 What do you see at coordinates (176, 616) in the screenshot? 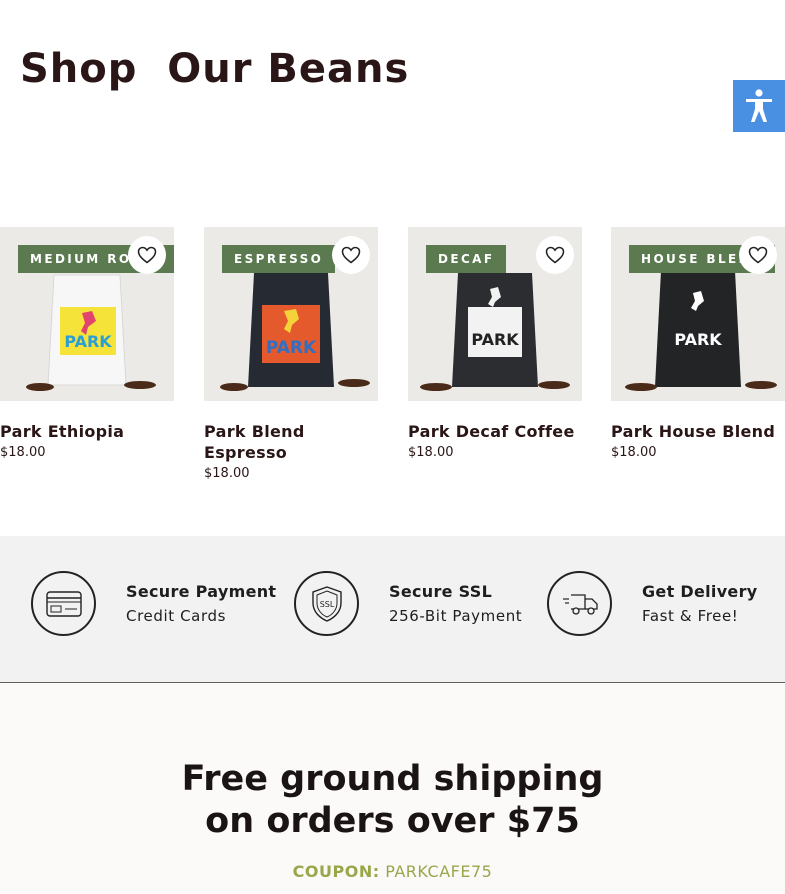
I see `feature-subtitle: Credit Cards` at bounding box center [176, 616].